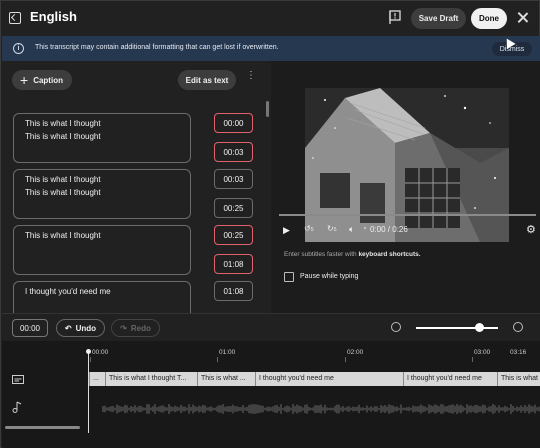 This screenshot has width=540, height=448. Describe the element at coordinates (457, 328) in the screenshot. I see `zoom-slider` at that location.